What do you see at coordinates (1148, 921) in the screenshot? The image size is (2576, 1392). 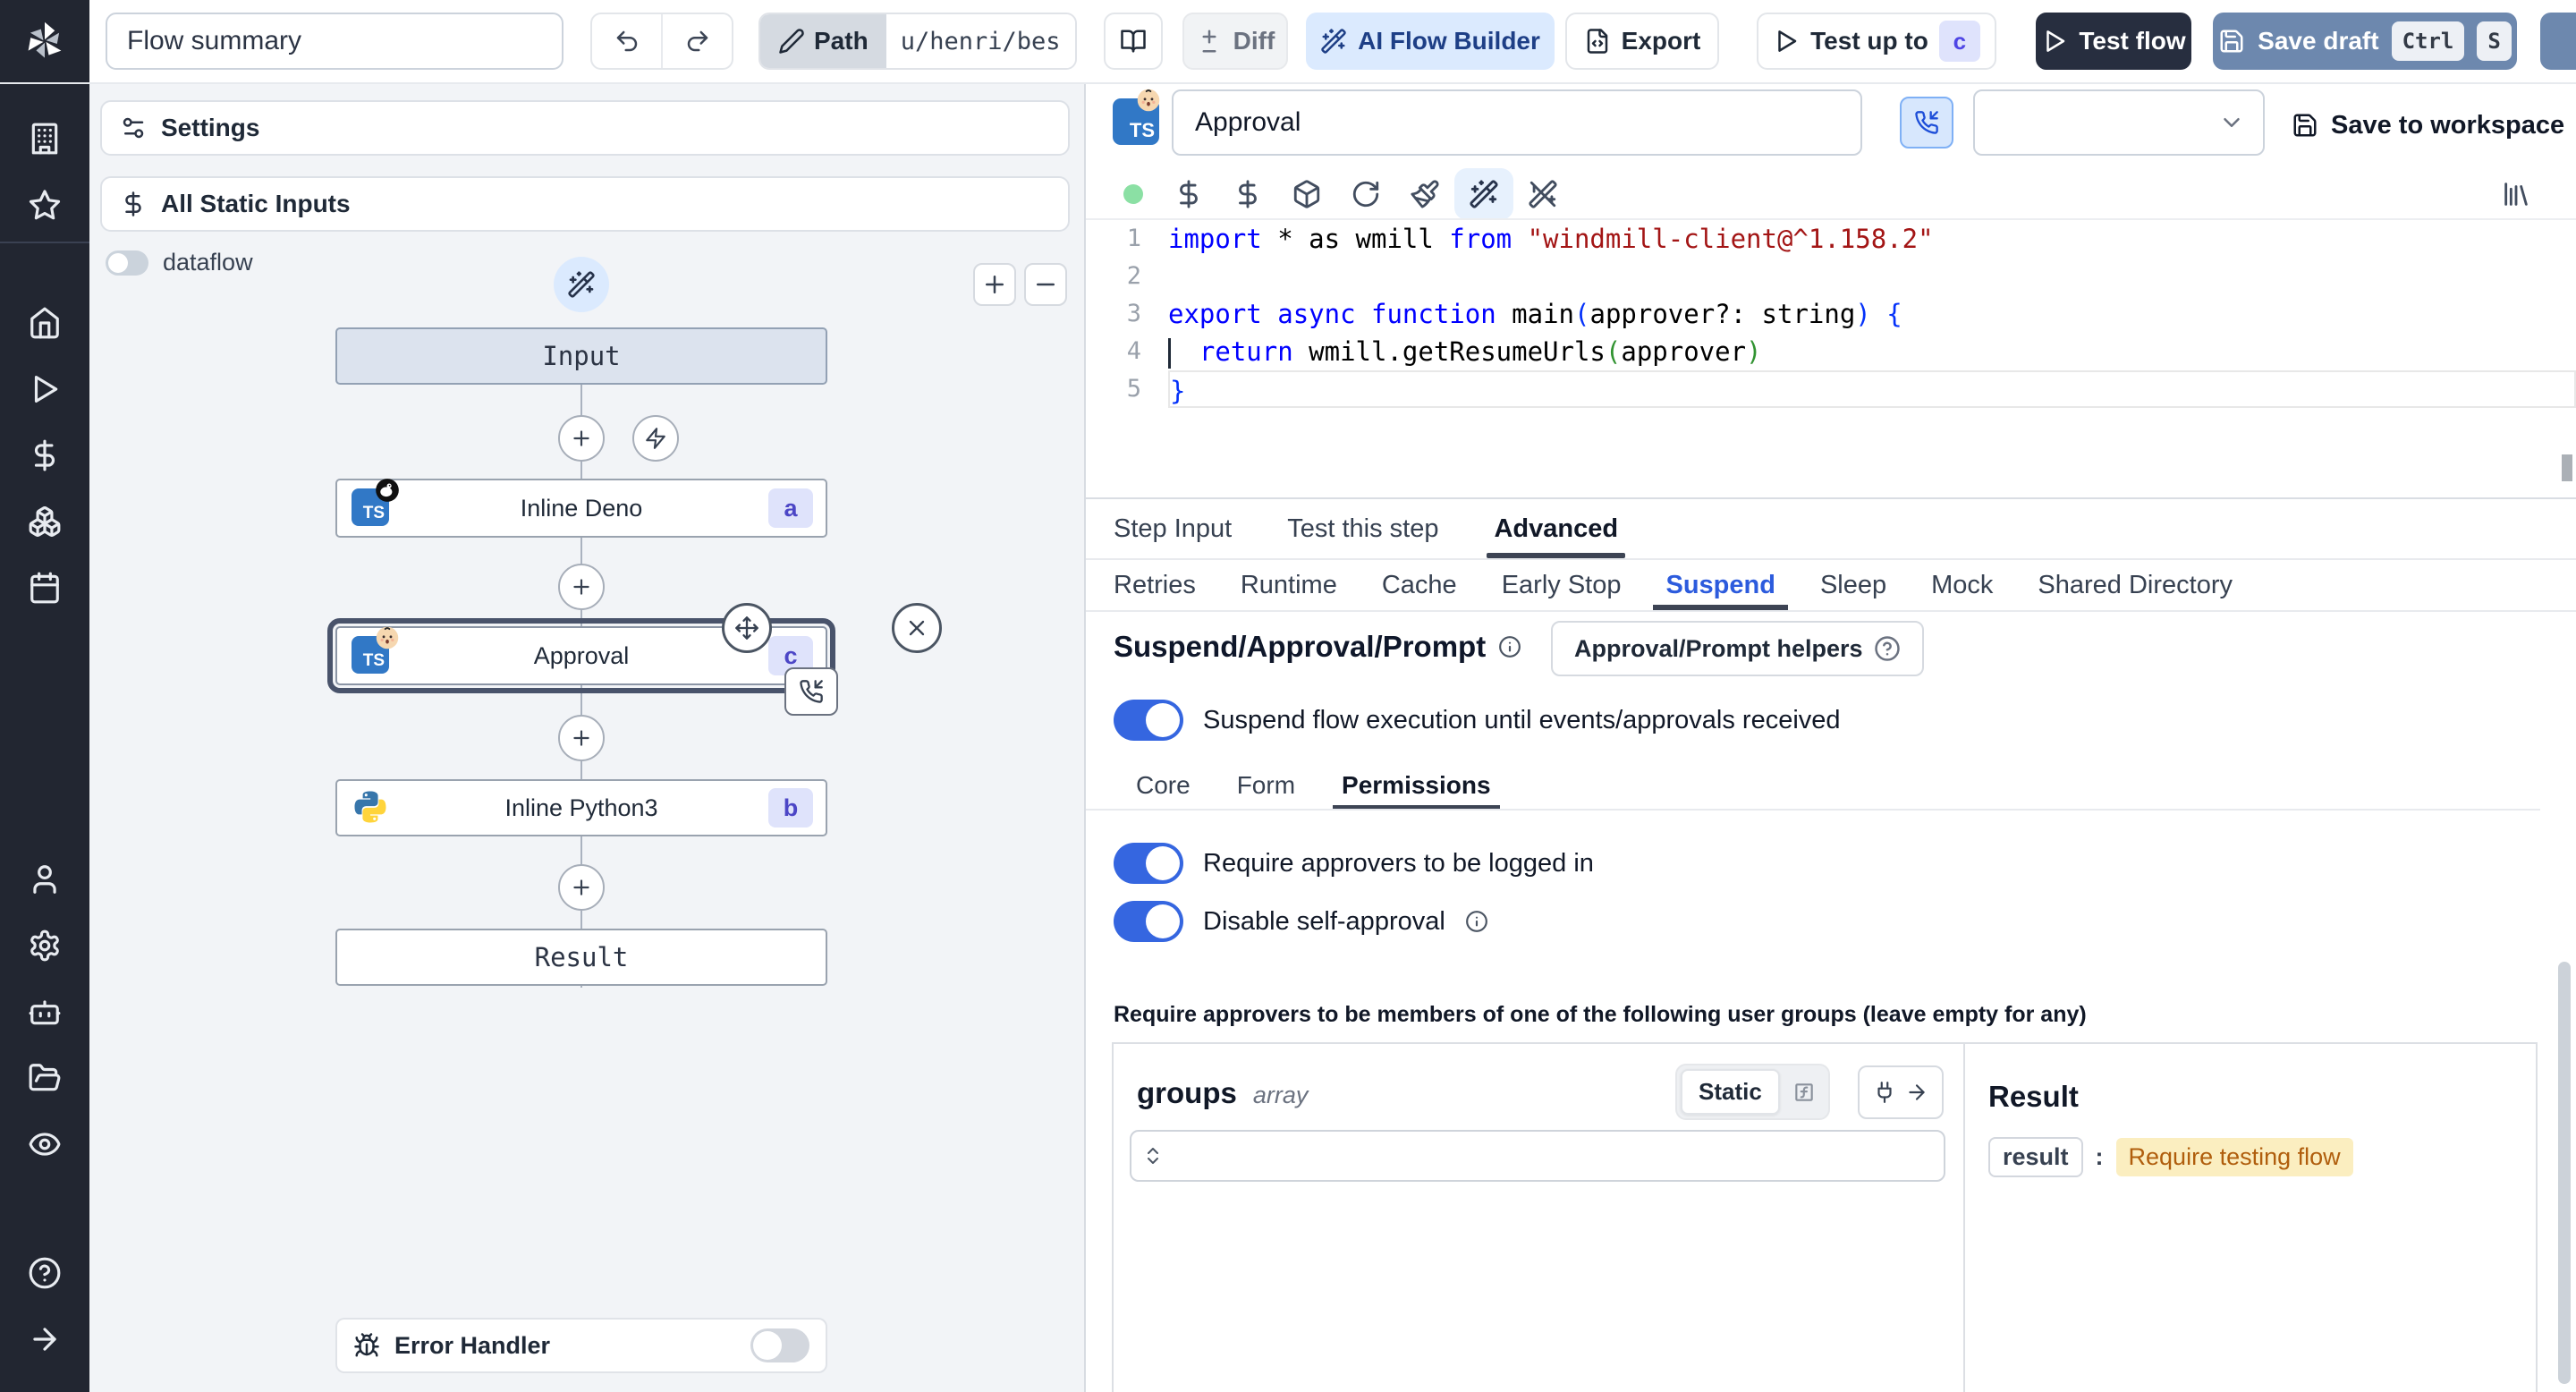 I see `disable-self-approval-toggle` at bounding box center [1148, 921].